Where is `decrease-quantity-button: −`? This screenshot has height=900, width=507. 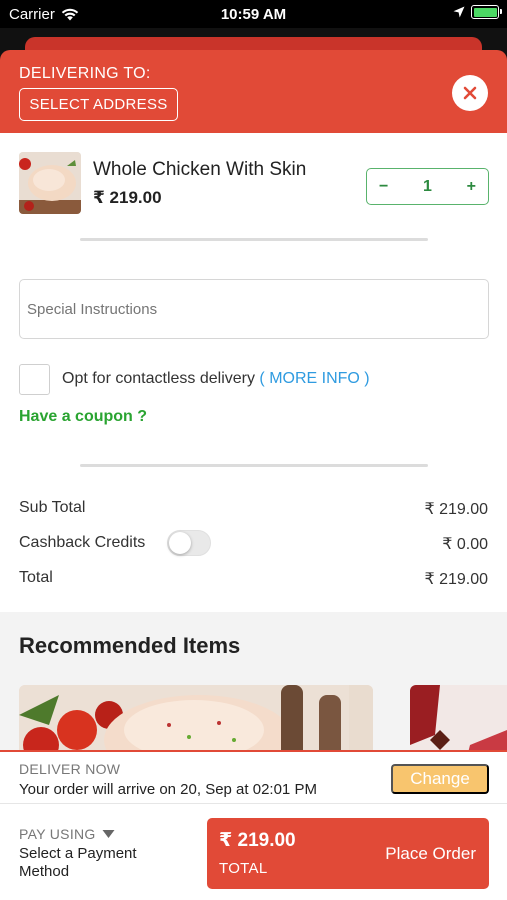
decrease-quantity-button: − is located at coordinates (383, 187).